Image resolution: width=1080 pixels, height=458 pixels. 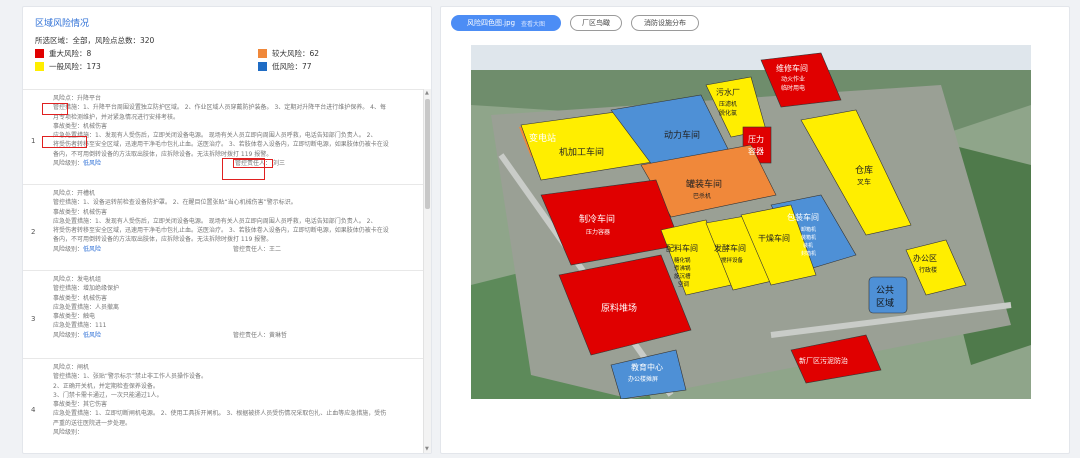 What do you see at coordinates (823, 360) in the screenshot?
I see `label-new-site: 新厂区污泥防治` at bounding box center [823, 360].